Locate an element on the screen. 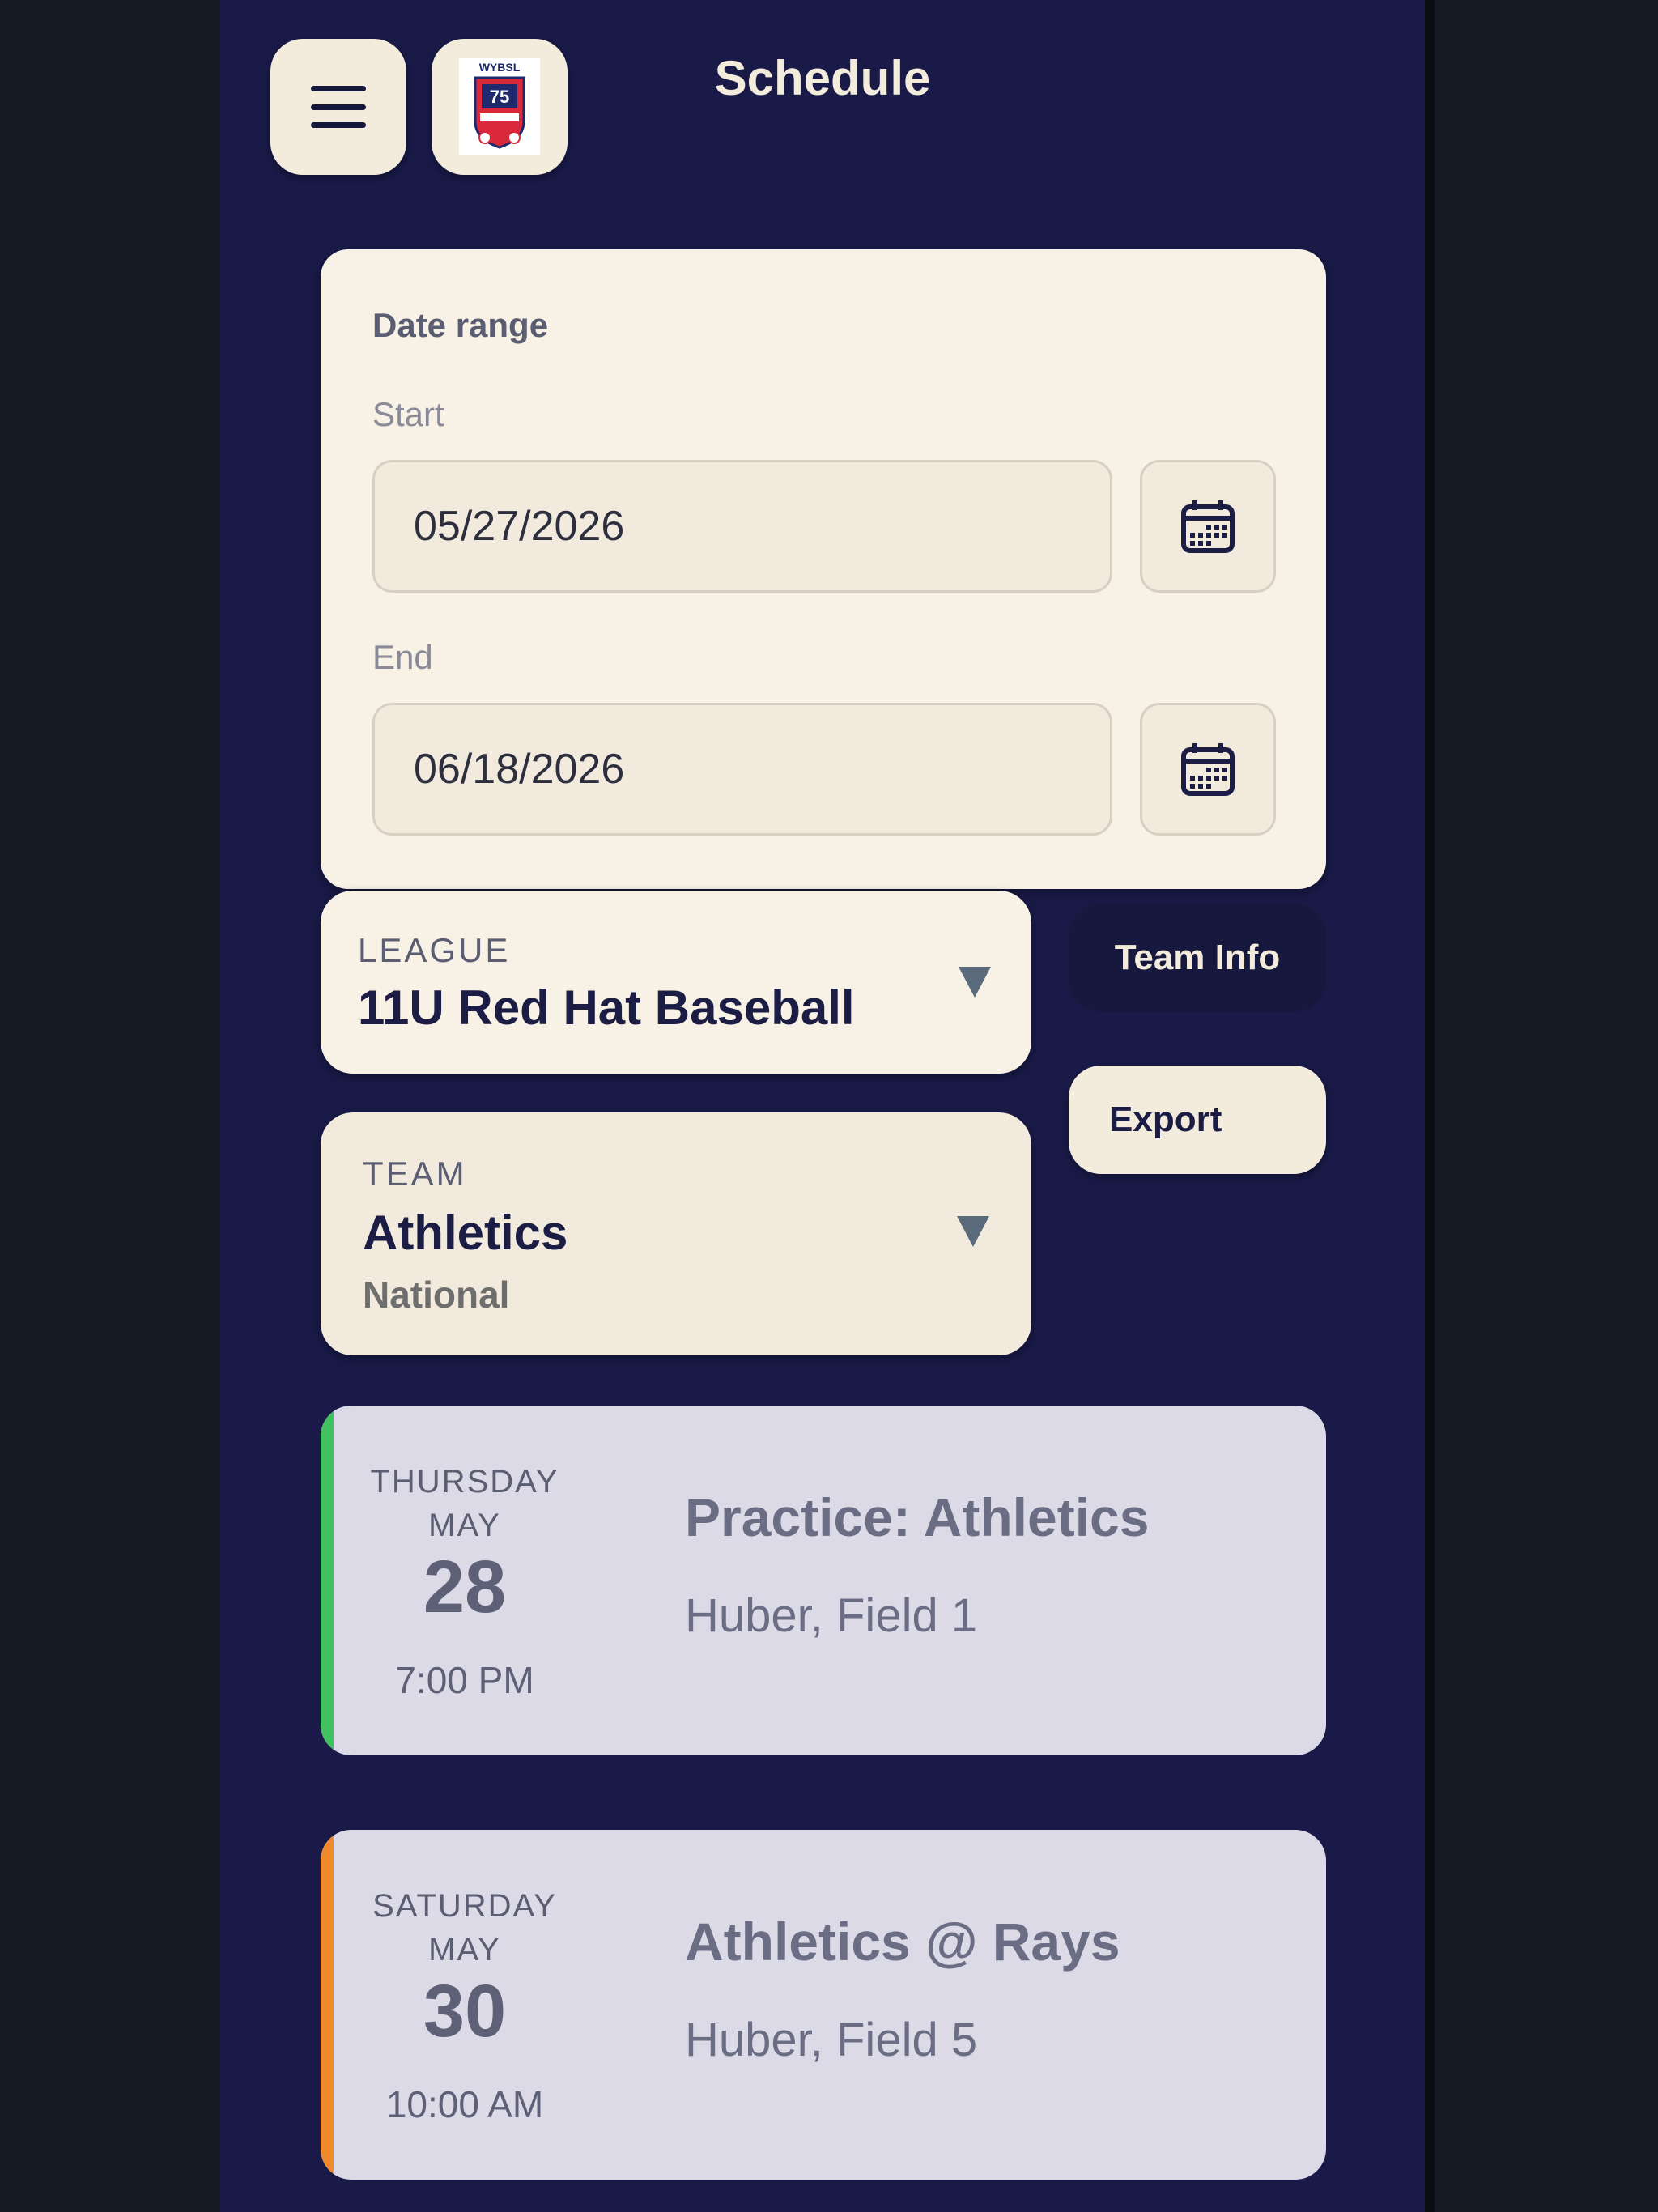 The width and height of the screenshot is (1658, 2212). team-value: Athletics is located at coordinates (465, 1233).